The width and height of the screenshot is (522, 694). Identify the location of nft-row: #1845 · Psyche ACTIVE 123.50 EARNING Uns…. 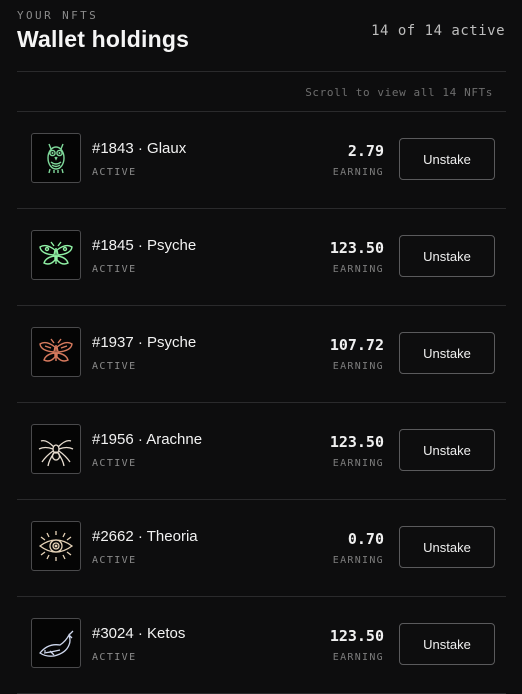
(261, 257).